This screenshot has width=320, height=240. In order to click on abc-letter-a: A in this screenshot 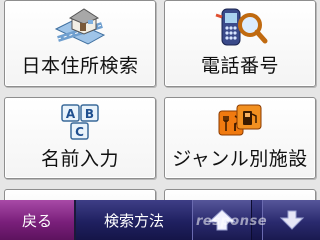, I will do `click(71, 114)`.